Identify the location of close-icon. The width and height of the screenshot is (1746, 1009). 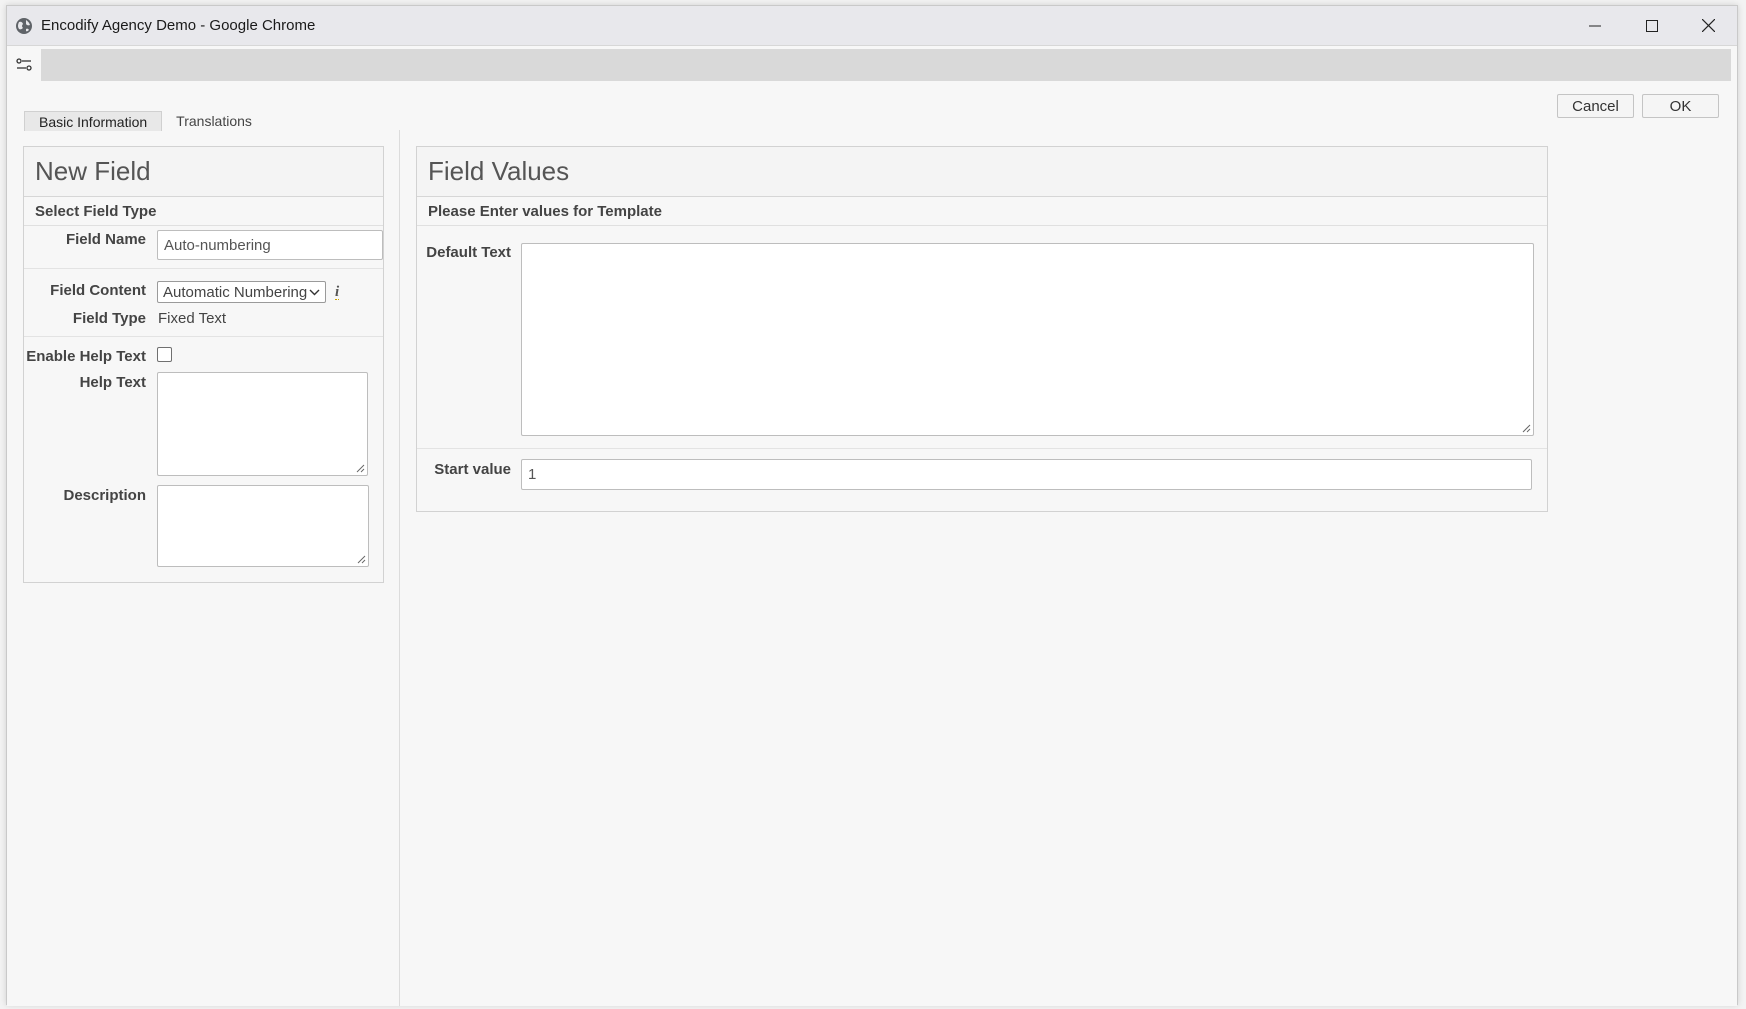
(1708, 25).